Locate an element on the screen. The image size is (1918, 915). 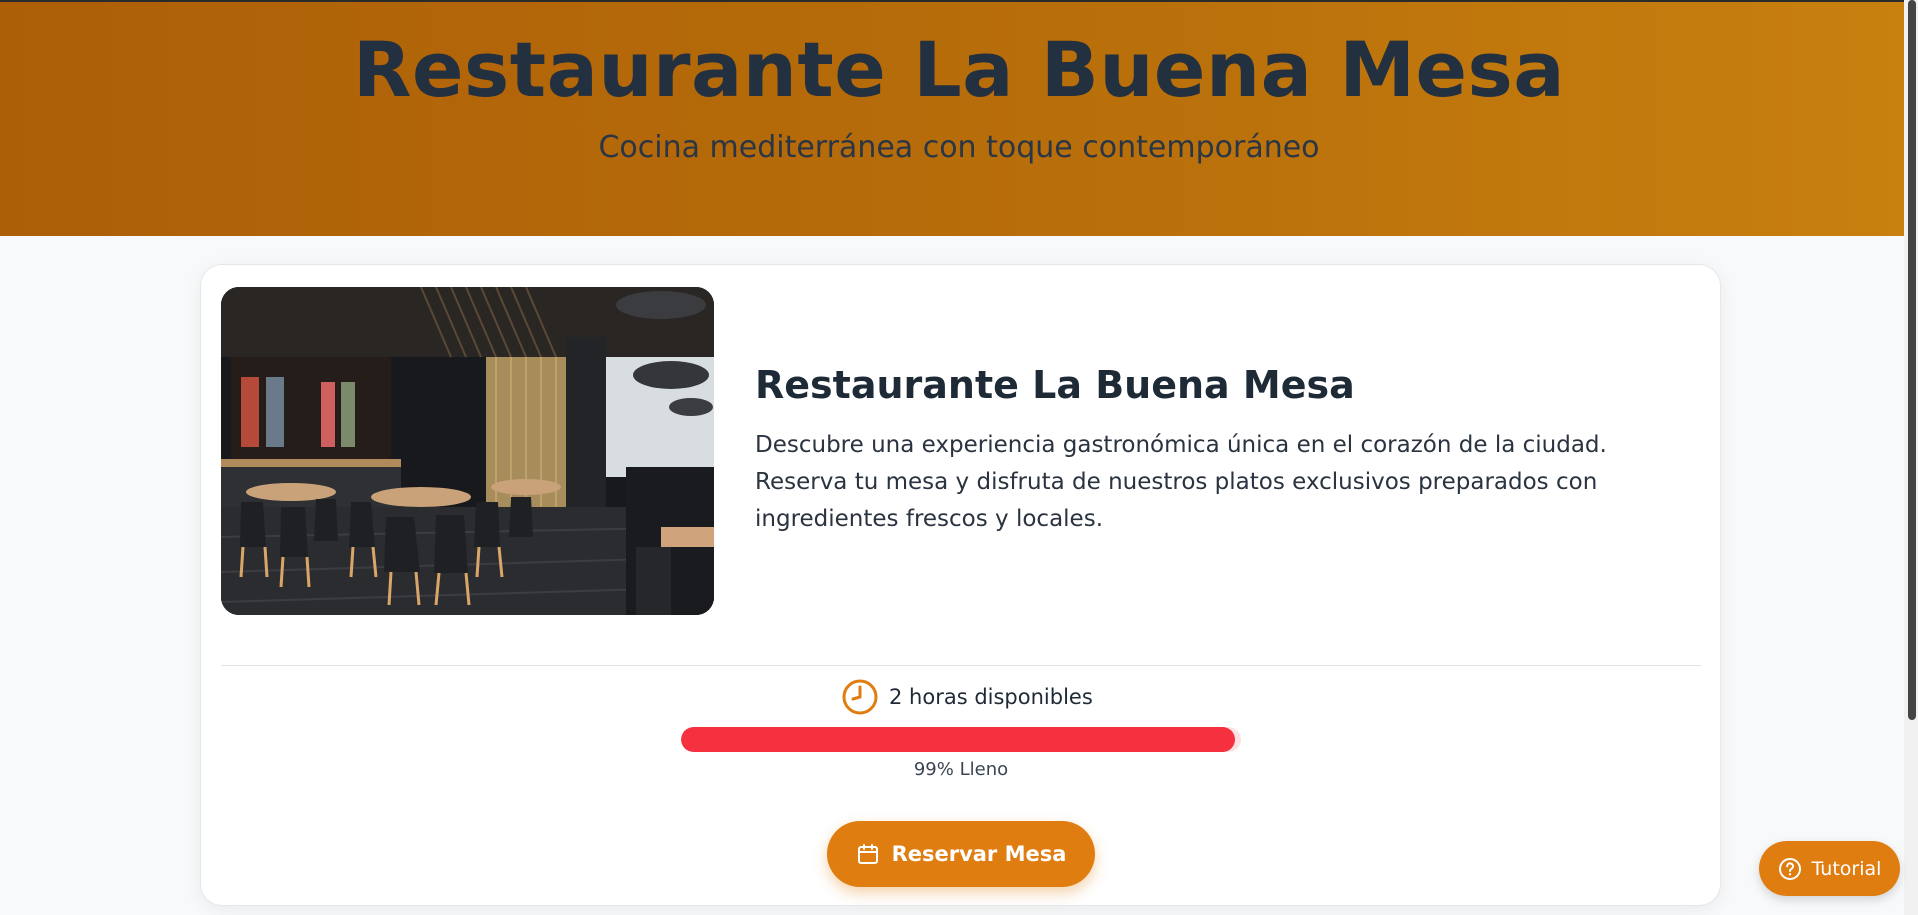
restaurant-name: Restaurante La Buena Mesa is located at coordinates (1055, 385).